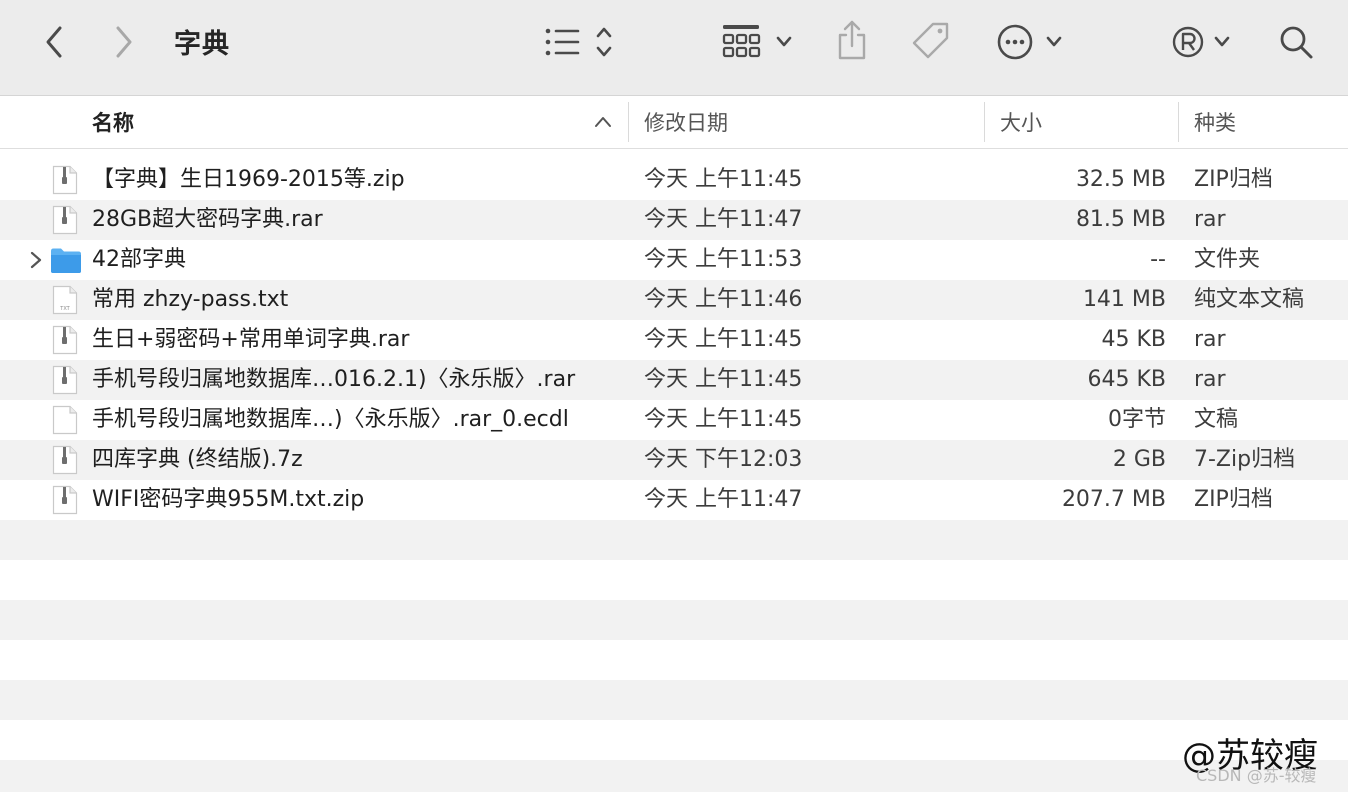 The width and height of the screenshot is (1348, 792). I want to click on file-name: WIFI密码字典955M.txt.zip, so click(228, 499).